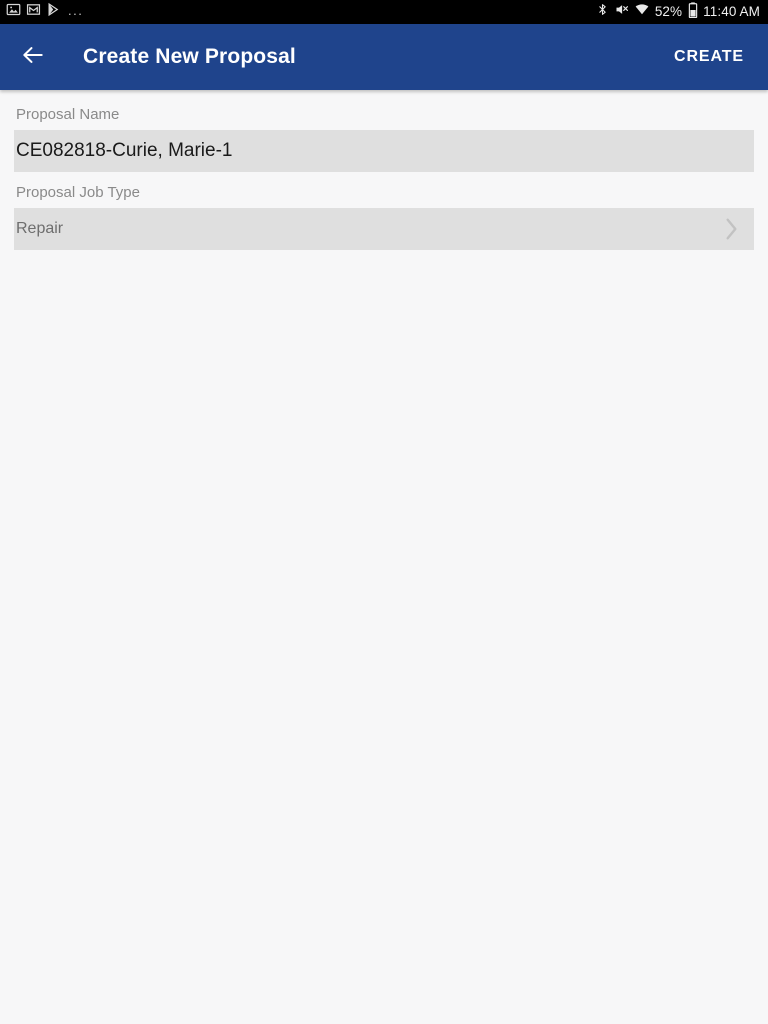 Image resolution: width=768 pixels, height=1024 pixels. Describe the element at coordinates (384, 151) in the screenshot. I see `proposal-name-input: CE082818-Curie, Marie-1` at that location.